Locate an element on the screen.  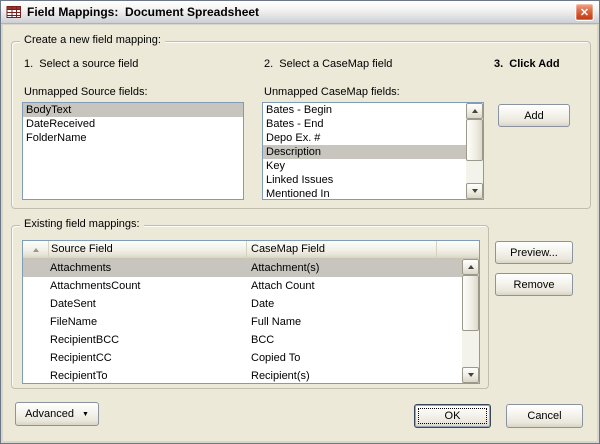
source-field-cell: FileName is located at coordinates (74, 322).